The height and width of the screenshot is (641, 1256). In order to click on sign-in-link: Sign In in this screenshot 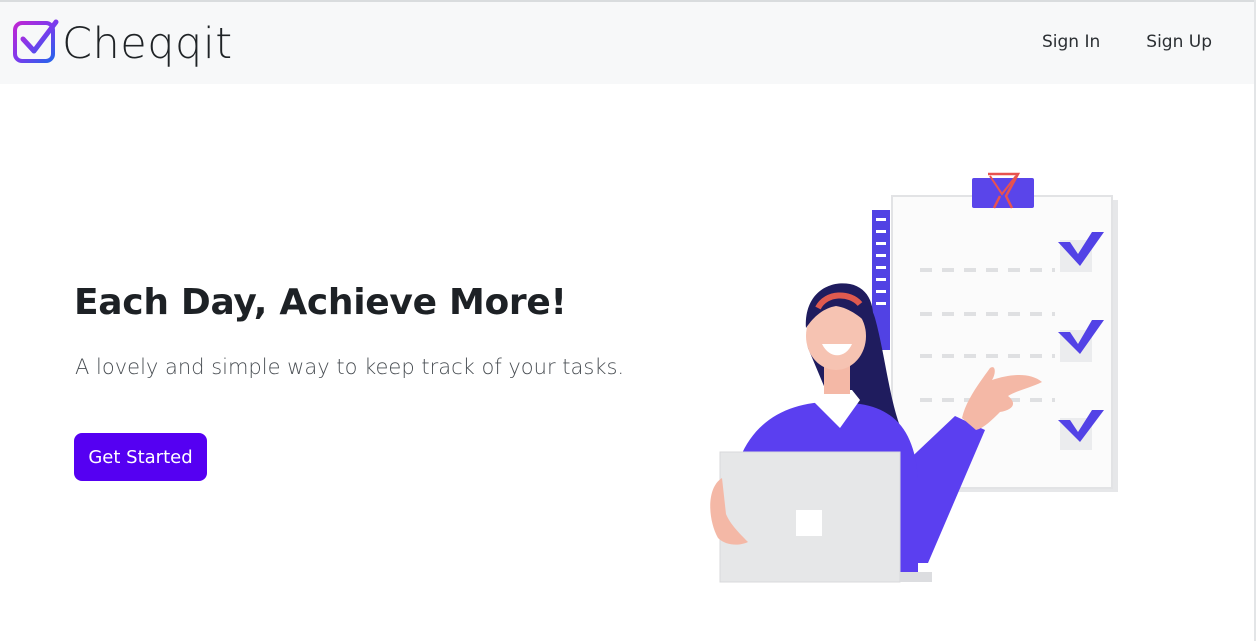, I will do `click(1071, 42)`.